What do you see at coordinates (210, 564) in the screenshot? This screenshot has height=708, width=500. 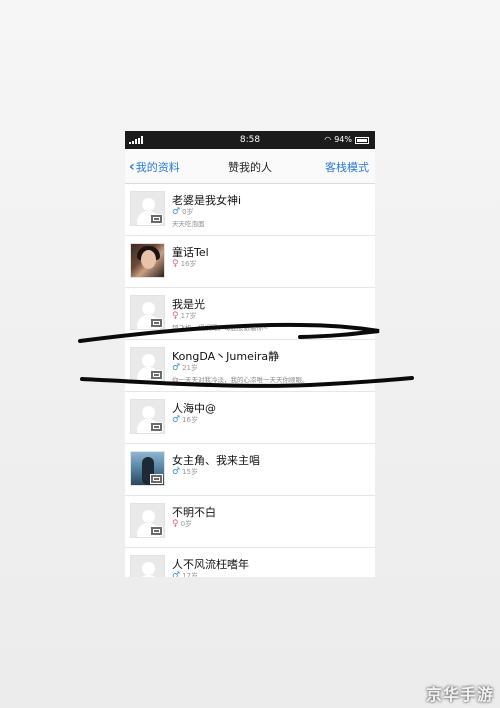 I see `contact-name: 人不风流枉嗜年` at bounding box center [210, 564].